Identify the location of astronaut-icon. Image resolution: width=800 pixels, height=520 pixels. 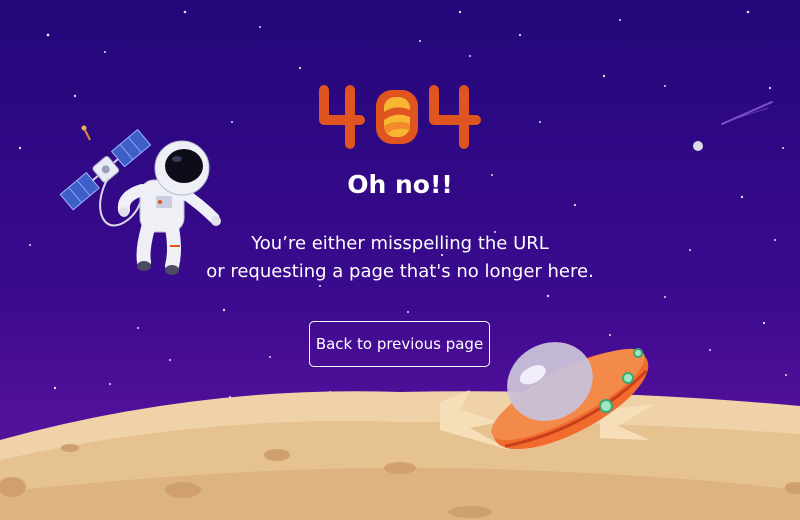
(140, 200).